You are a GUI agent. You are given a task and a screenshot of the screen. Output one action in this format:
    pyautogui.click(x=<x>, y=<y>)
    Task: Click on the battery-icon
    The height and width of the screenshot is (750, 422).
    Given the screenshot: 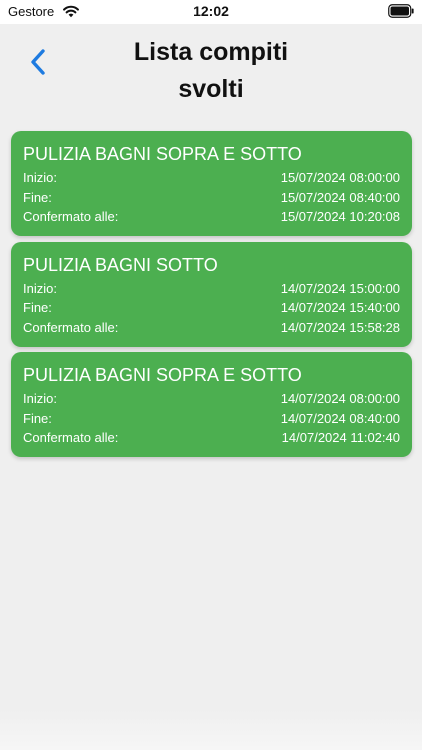 What is the action you would take?
    pyautogui.click(x=401, y=11)
    